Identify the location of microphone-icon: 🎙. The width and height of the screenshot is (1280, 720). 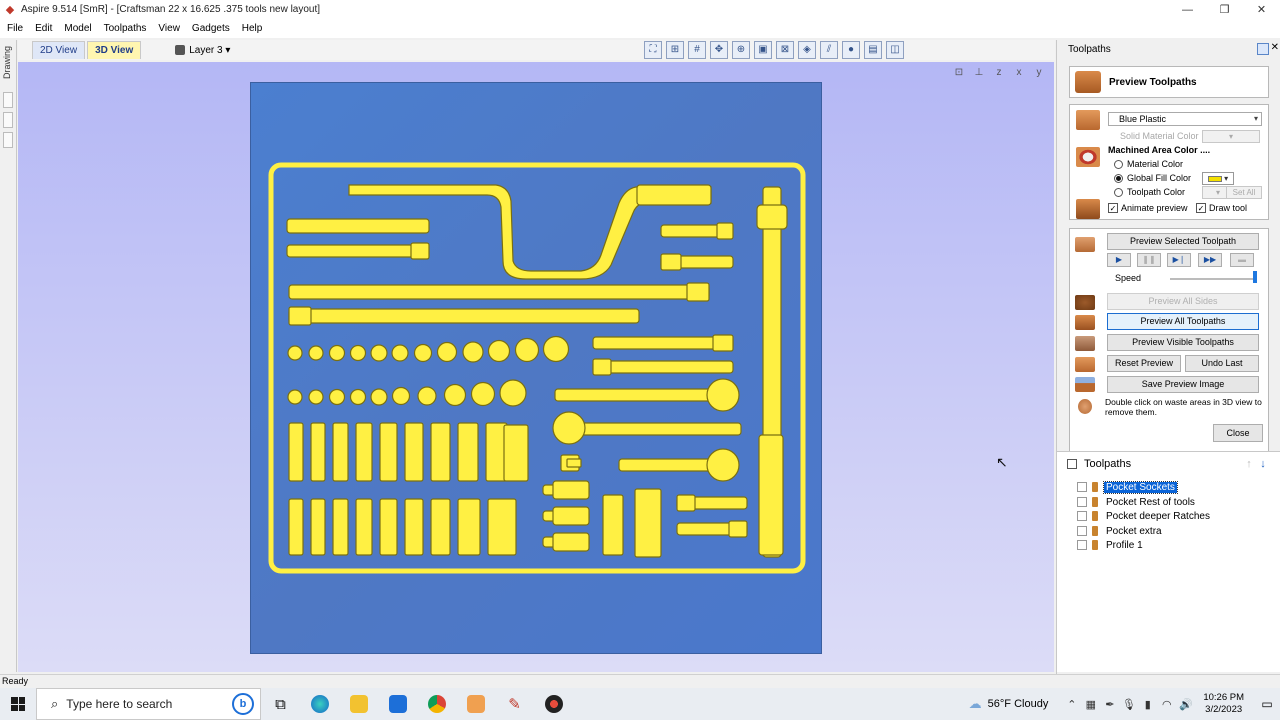
(1128, 704).